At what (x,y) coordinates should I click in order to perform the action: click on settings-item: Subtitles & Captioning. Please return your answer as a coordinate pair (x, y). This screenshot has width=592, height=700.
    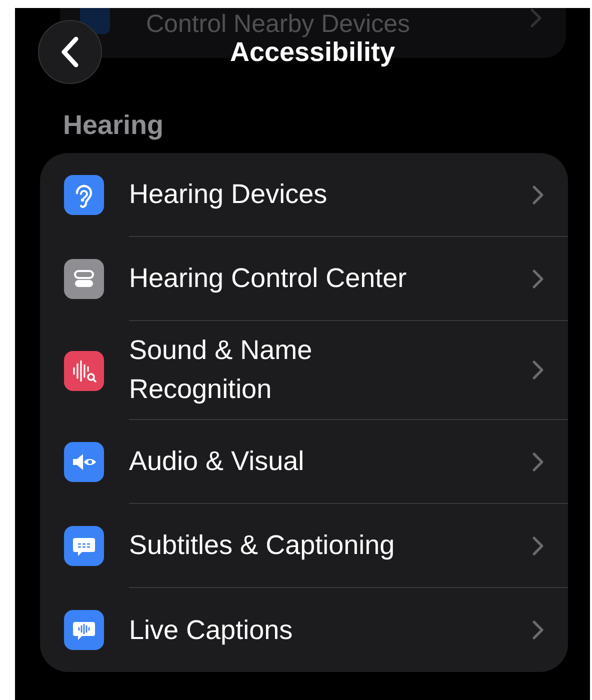
    Looking at the image, I should click on (262, 545).